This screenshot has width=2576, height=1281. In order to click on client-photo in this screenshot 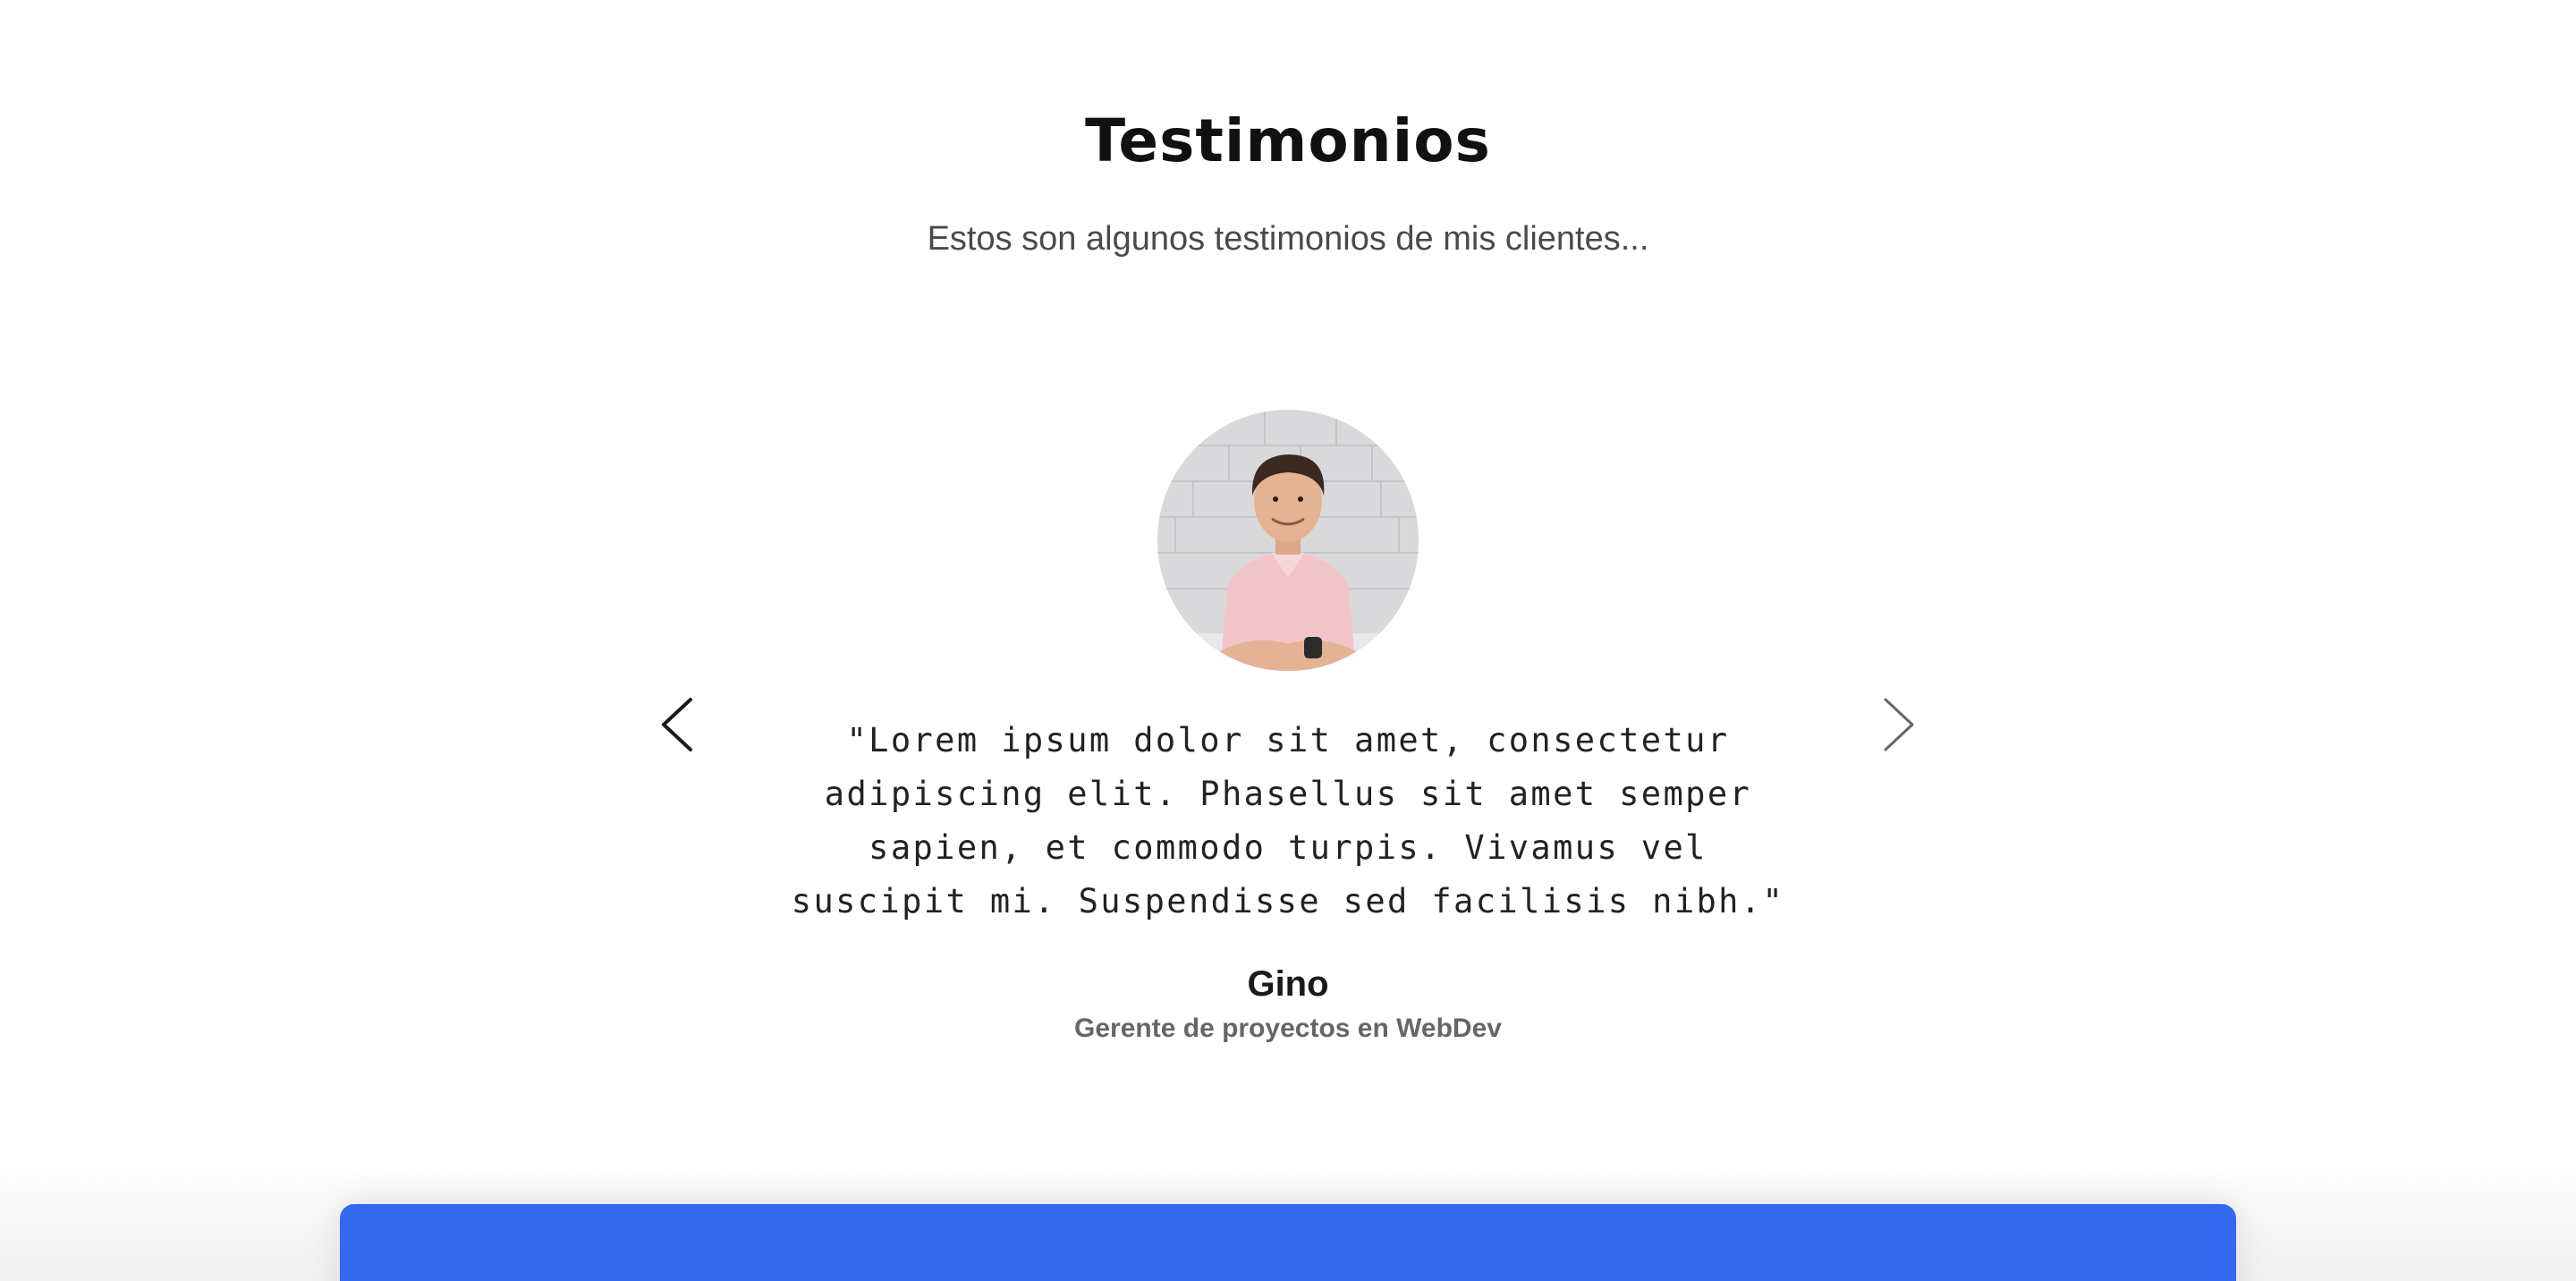, I will do `click(1288, 540)`.